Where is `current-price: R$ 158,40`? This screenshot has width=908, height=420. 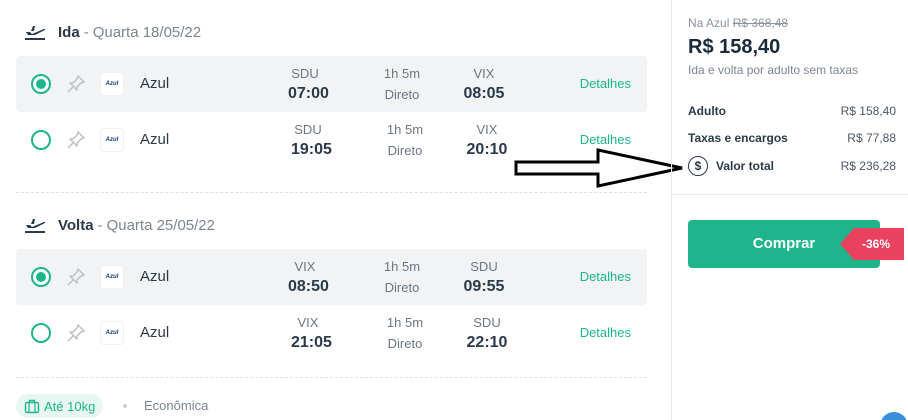 current-price: R$ 158,40 is located at coordinates (734, 47).